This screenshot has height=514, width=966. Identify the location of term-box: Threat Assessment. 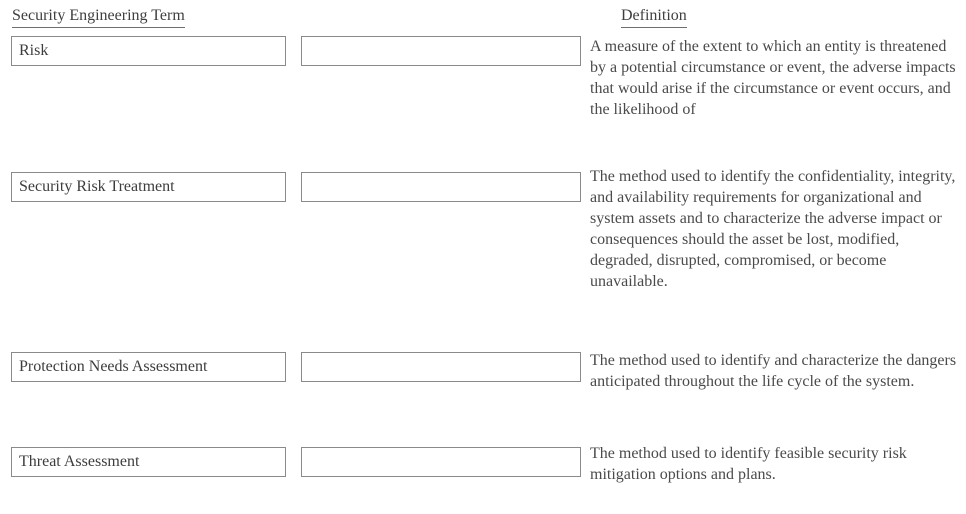
(148, 462).